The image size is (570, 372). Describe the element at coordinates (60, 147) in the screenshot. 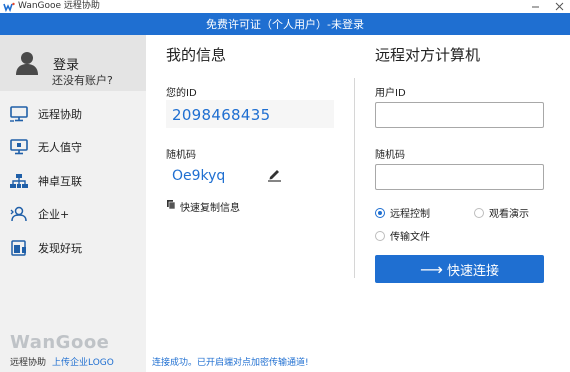

I see `sidebar-item-label: 无人值守` at that location.